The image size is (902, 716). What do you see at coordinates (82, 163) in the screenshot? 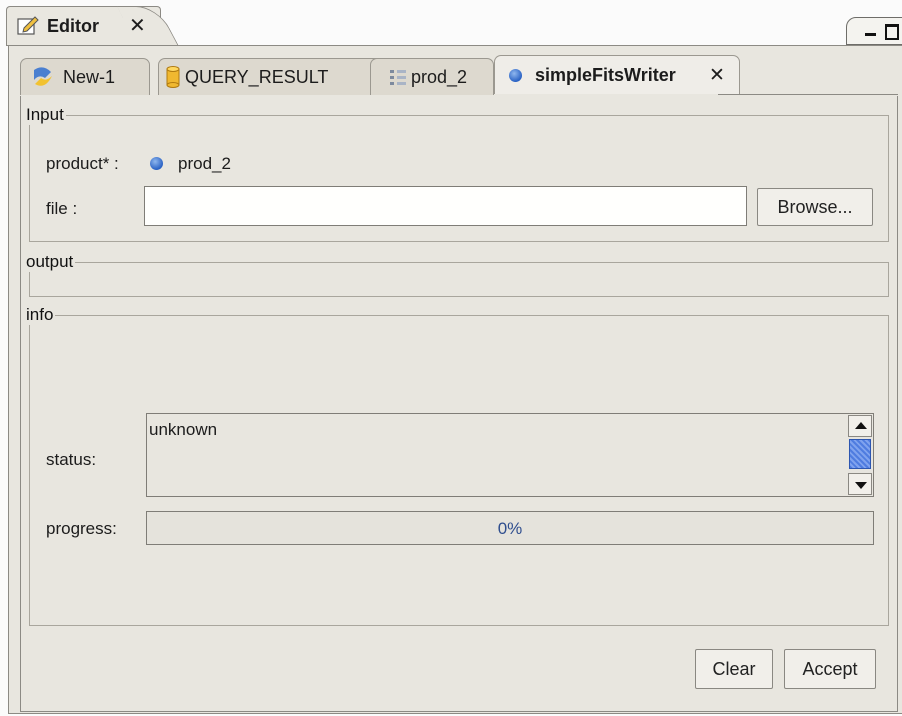
I see `product-label: product* :` at bounding box center [82, 163].